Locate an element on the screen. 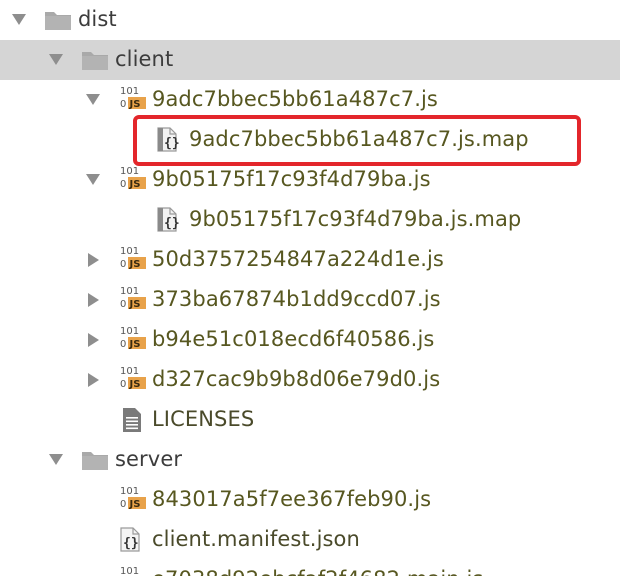 This screenshot has width=620, height=576. tree-item-label: e7038d92ebcfaf2f4682.main.js is located at coordinates (317, 571).